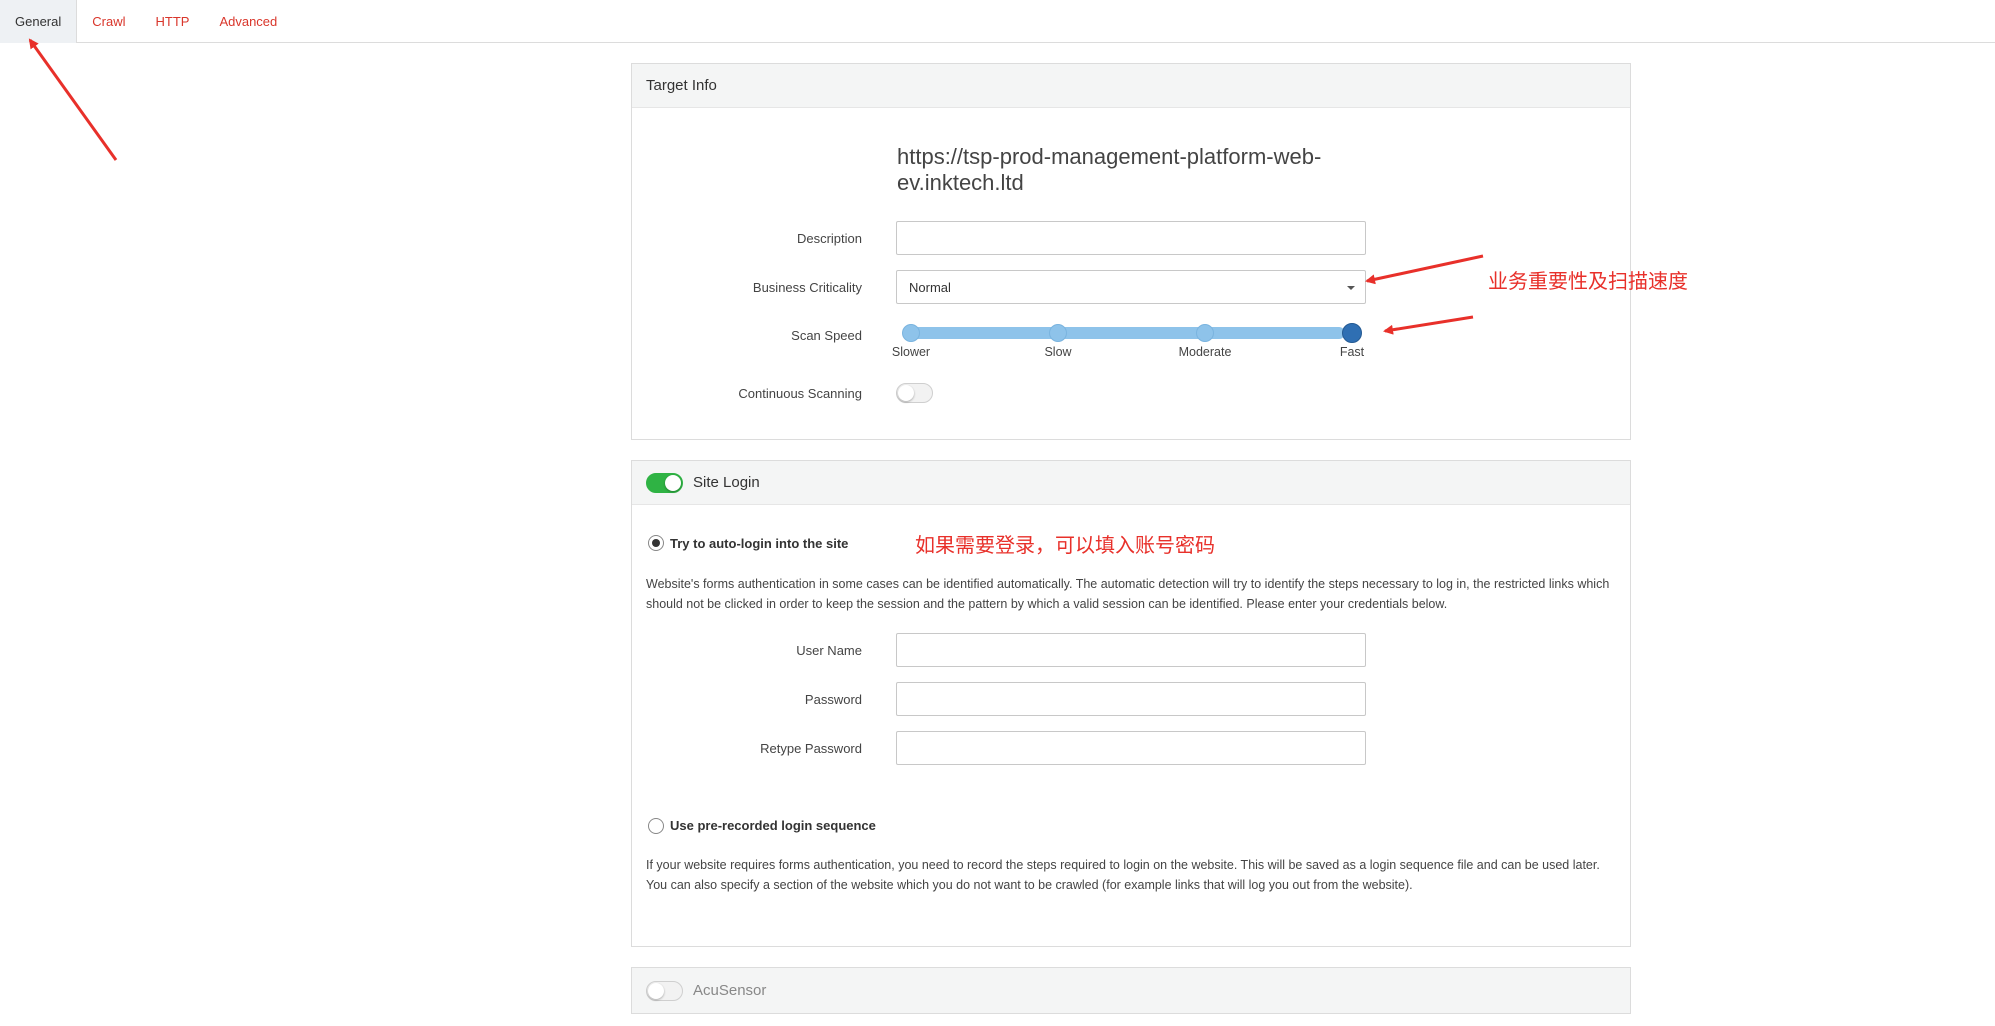  What do you see at coordinates (73, 99) in the screenshot?
I see `arrow-to-general-tab` at bounding box center [73, 99].